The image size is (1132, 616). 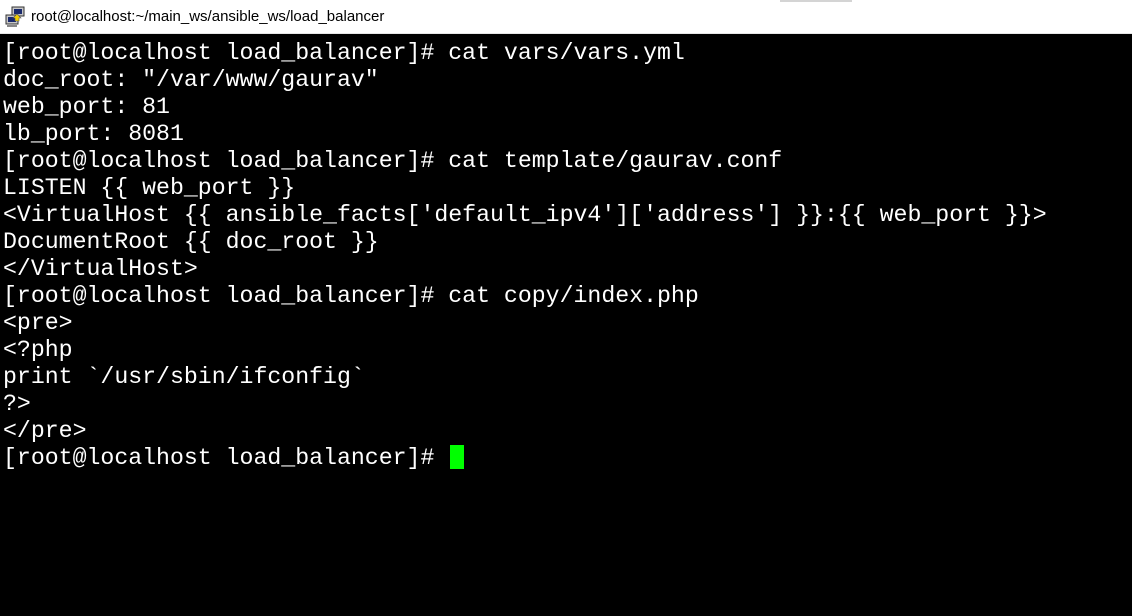 I want to click on terminal-line: DocumentRoot {{ doc_root }}, so click(x=191, y=242).